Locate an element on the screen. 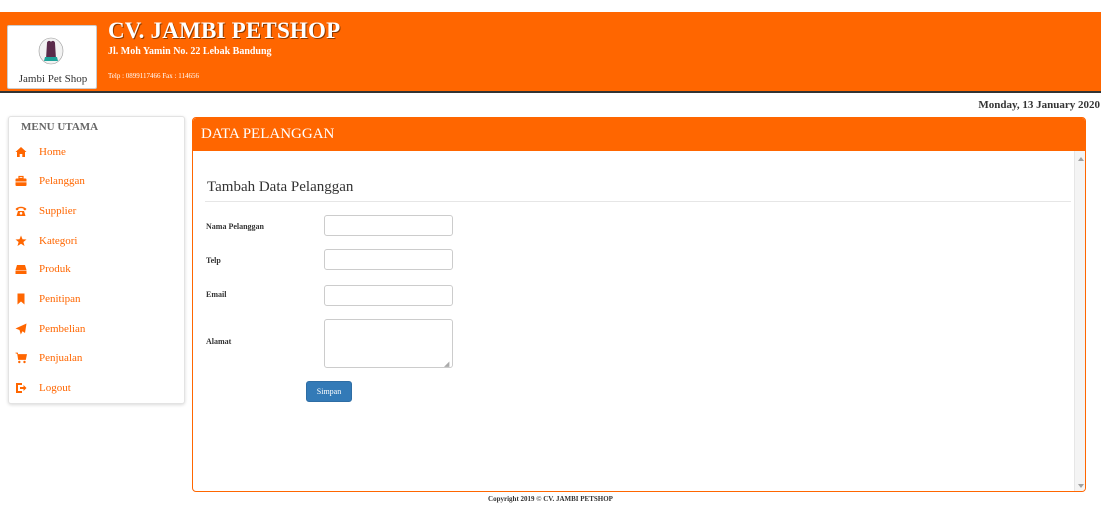 The image size is (1101, 505). sidebar-item-kategori: Kategori is located at coordinates (97, 241).